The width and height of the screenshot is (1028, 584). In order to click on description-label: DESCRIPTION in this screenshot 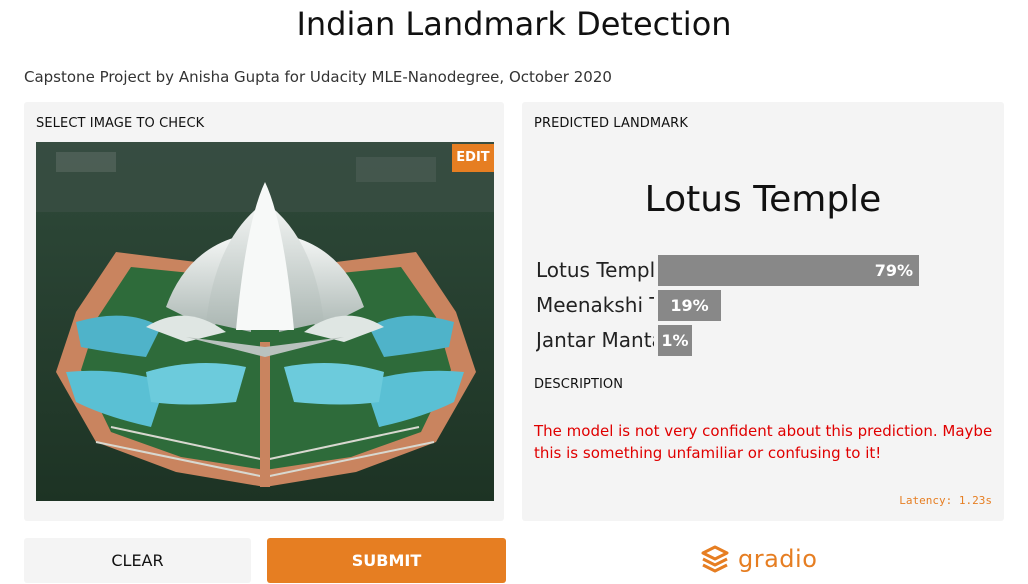, I will do `click(579, 384)`.